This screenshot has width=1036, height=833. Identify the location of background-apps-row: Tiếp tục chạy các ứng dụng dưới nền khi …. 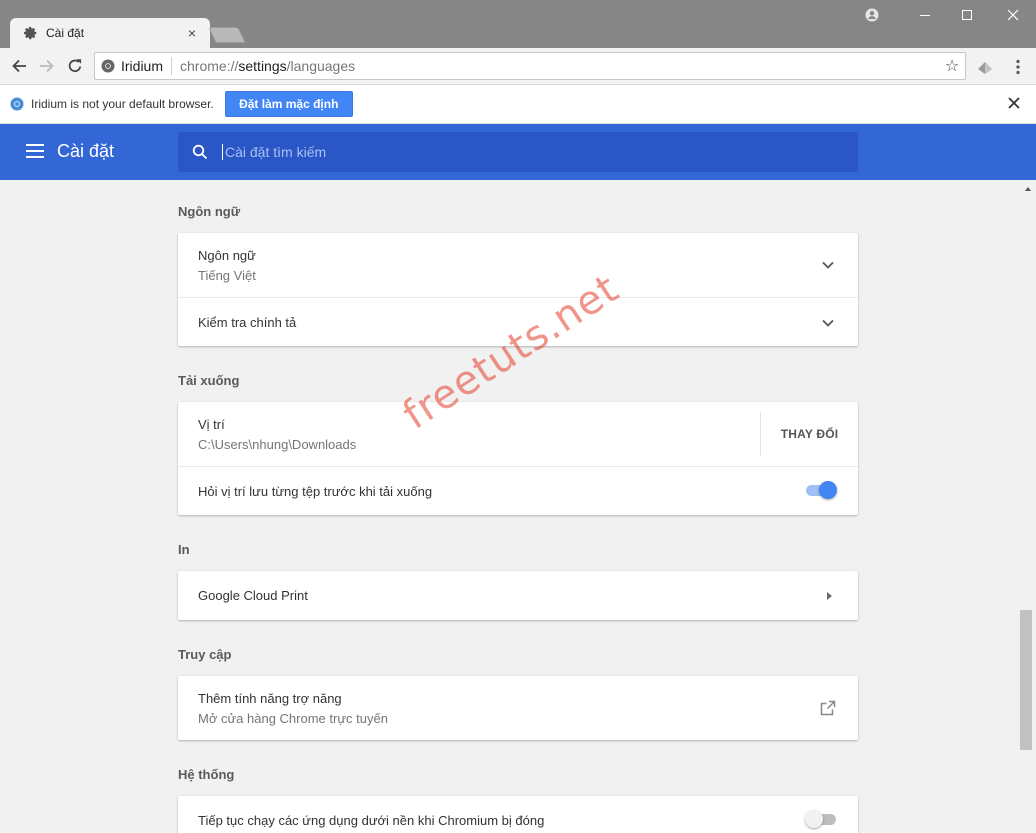
(518, 814).